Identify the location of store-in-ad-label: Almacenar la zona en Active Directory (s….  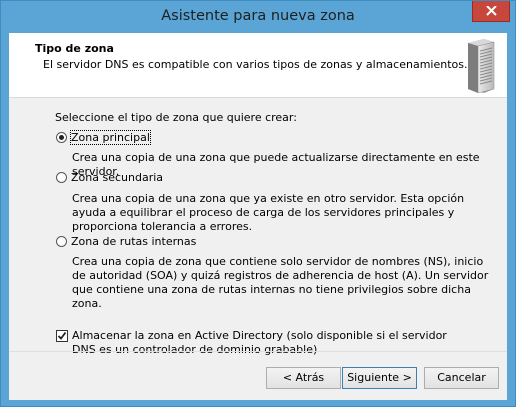
(269, 343).